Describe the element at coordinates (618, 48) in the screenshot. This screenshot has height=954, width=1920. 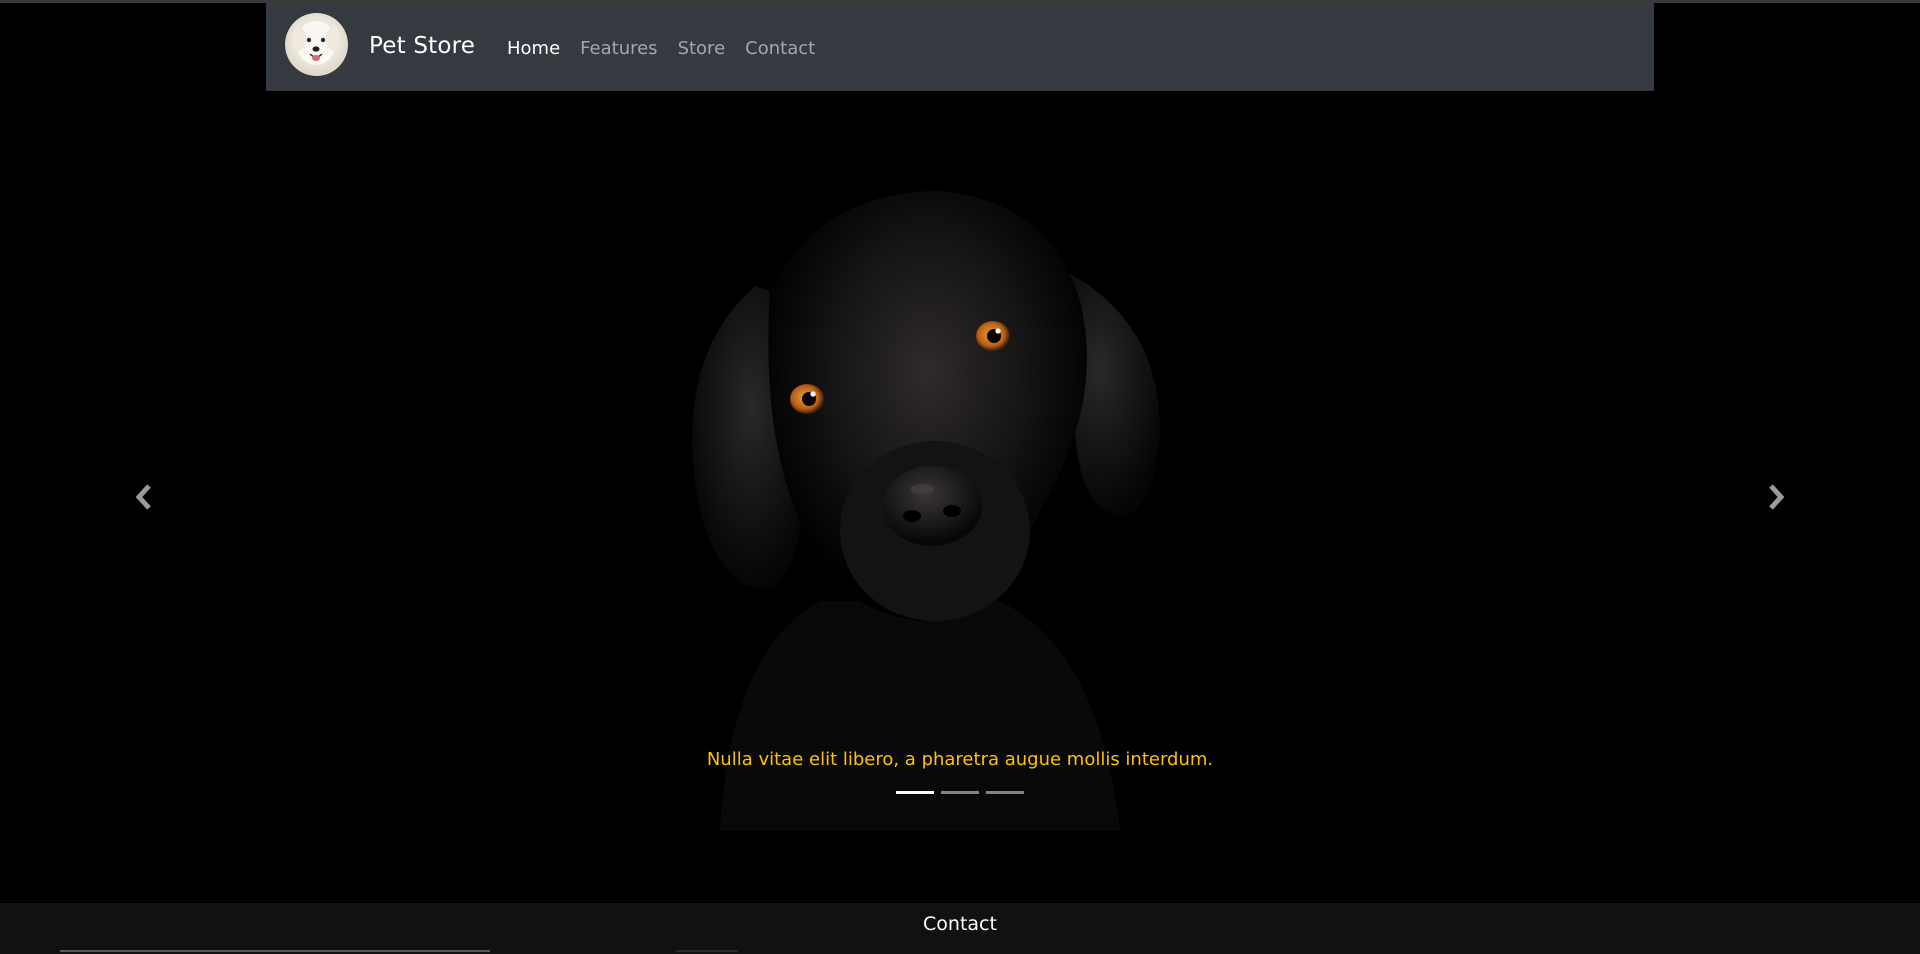
I see `nav-link-features: Features` at that location.